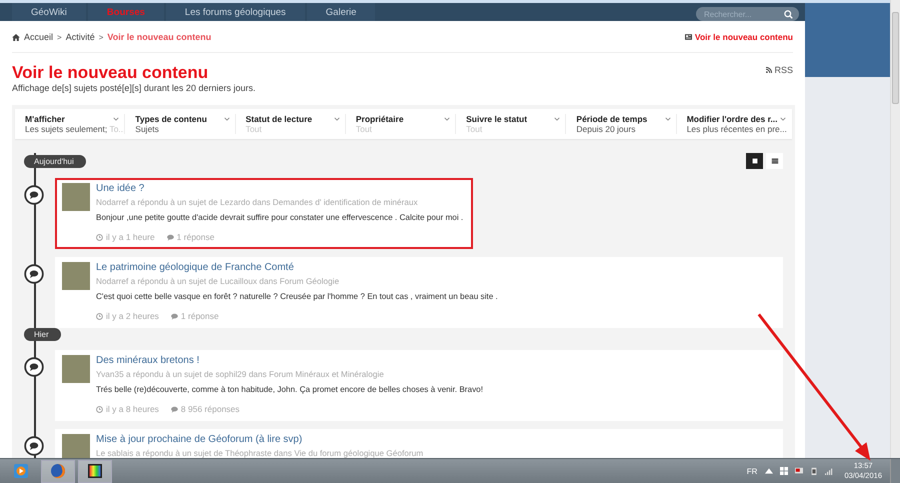 Image resolution: width=900 pixels, height=483 pixels. I want to click on date-label: Aujourd'hui, so click(55, 161).